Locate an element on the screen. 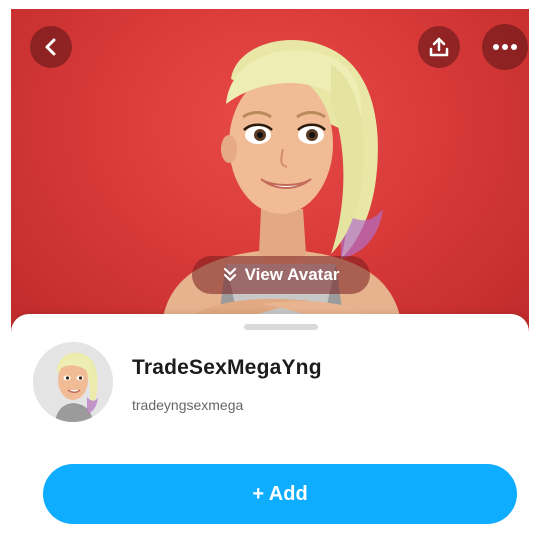 This screenshot has height=533, width=539. double-chevron-down-icon is located at coordinates (229, 274).